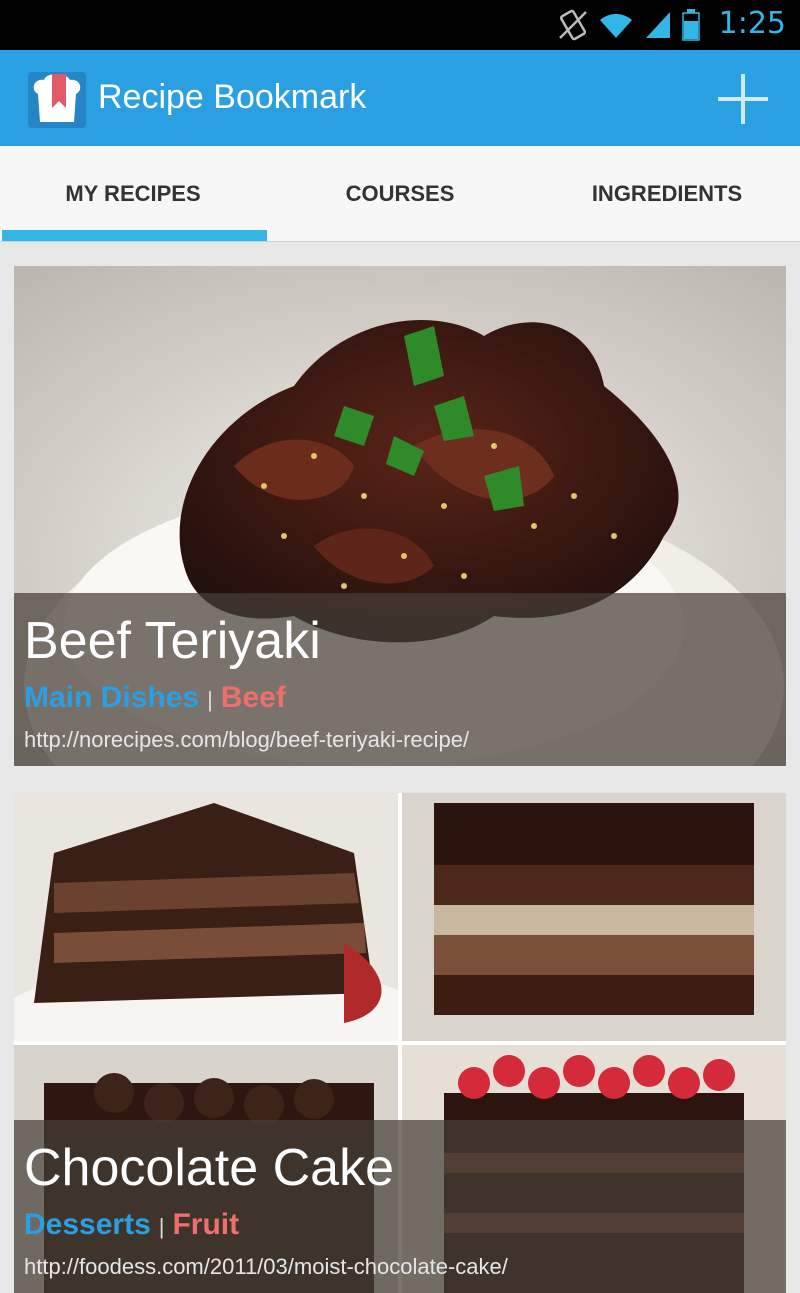 This screenshot has width=800, height=1293. I want to click on recipe-tags: Main Dishes | Beef, so click(155, 698).